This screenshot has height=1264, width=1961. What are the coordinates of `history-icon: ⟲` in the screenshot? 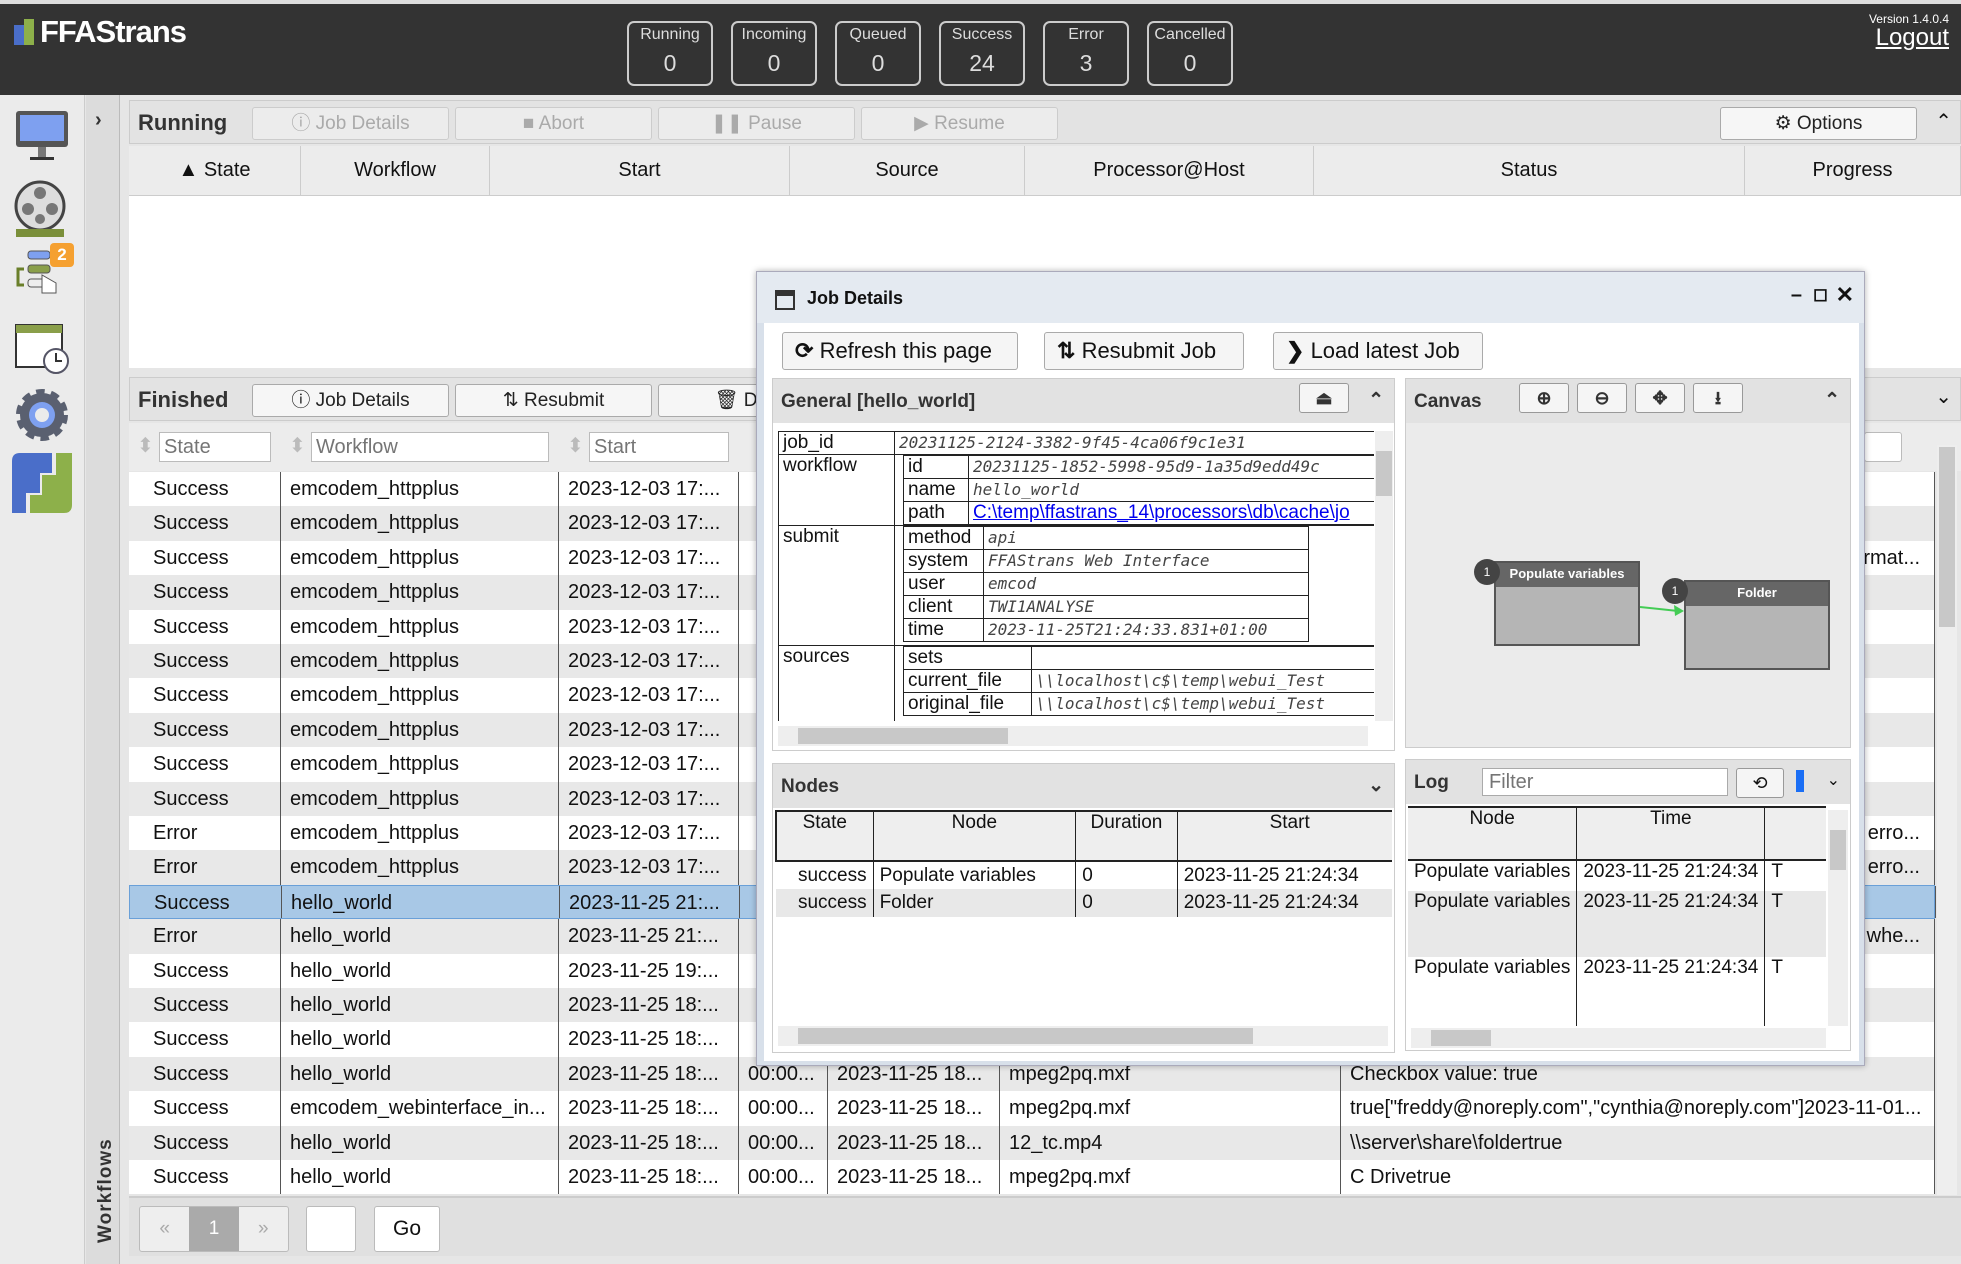 It's located at (1760, 783).